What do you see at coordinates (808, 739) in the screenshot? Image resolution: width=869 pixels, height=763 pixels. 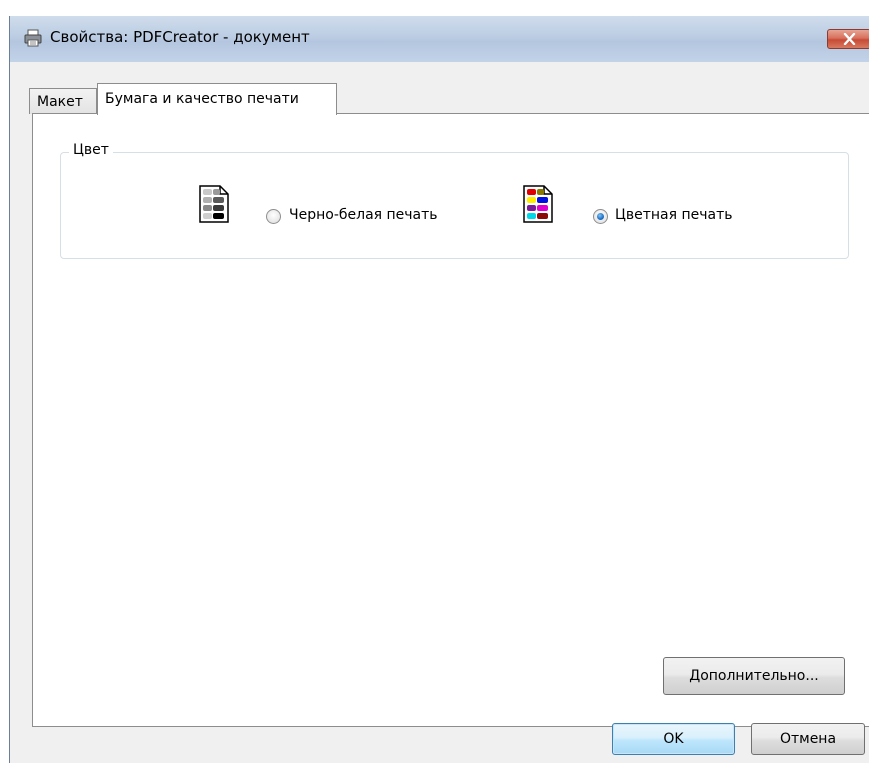 I see `cancel-button: Отмена` at bounding box center [808, 739].